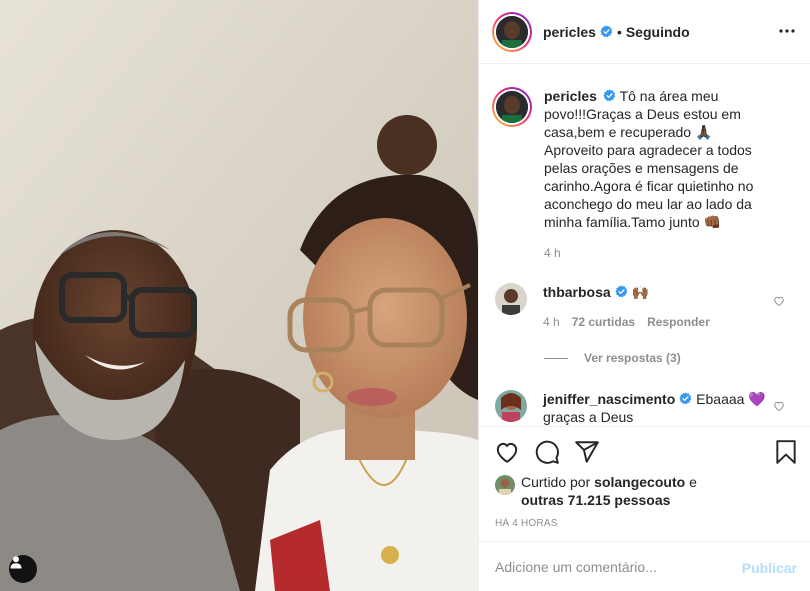 This screenshot has height=591, width=810. Describe the element at coordinates (658, 32) in the screenshot. I see `following-button: Seguindo` at that location.